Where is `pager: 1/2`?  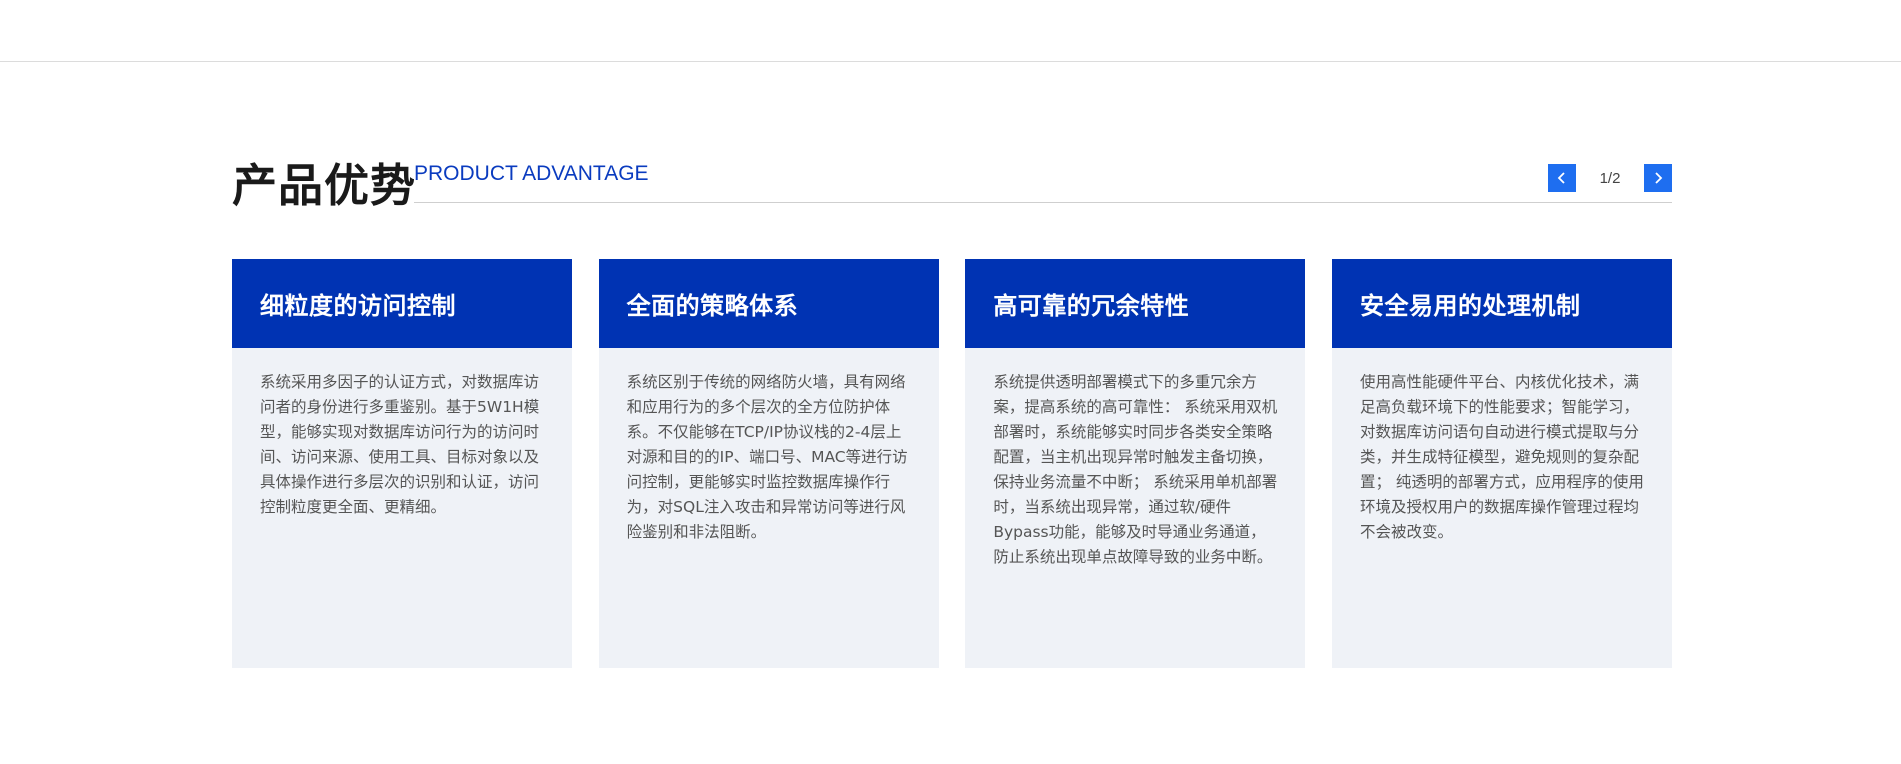
pager: 1/2 is located at coordinates (1610, 178).